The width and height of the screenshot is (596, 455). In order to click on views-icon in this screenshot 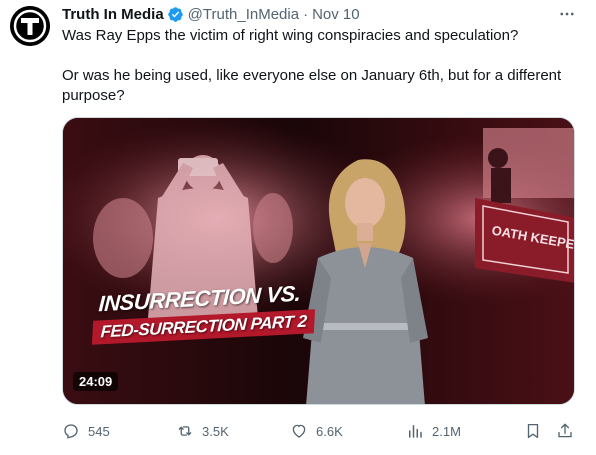, I will do `click(415, 431)`.